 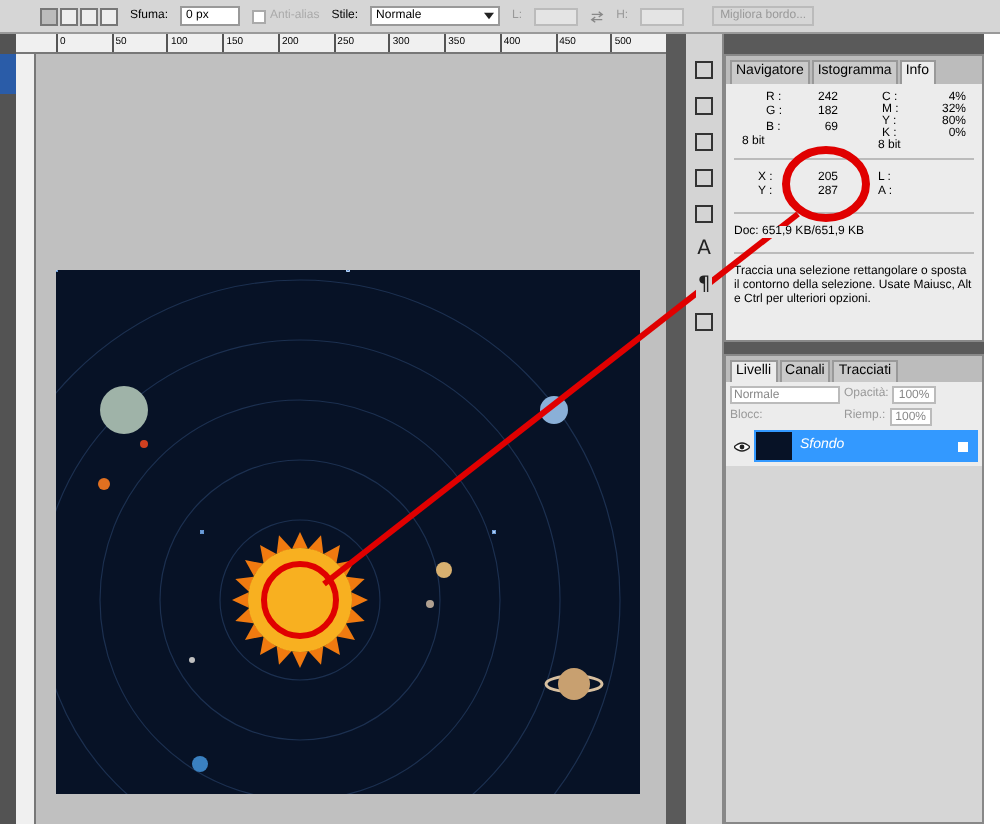 I want to click on layer-thumbnail, so click(x=774, y=446).